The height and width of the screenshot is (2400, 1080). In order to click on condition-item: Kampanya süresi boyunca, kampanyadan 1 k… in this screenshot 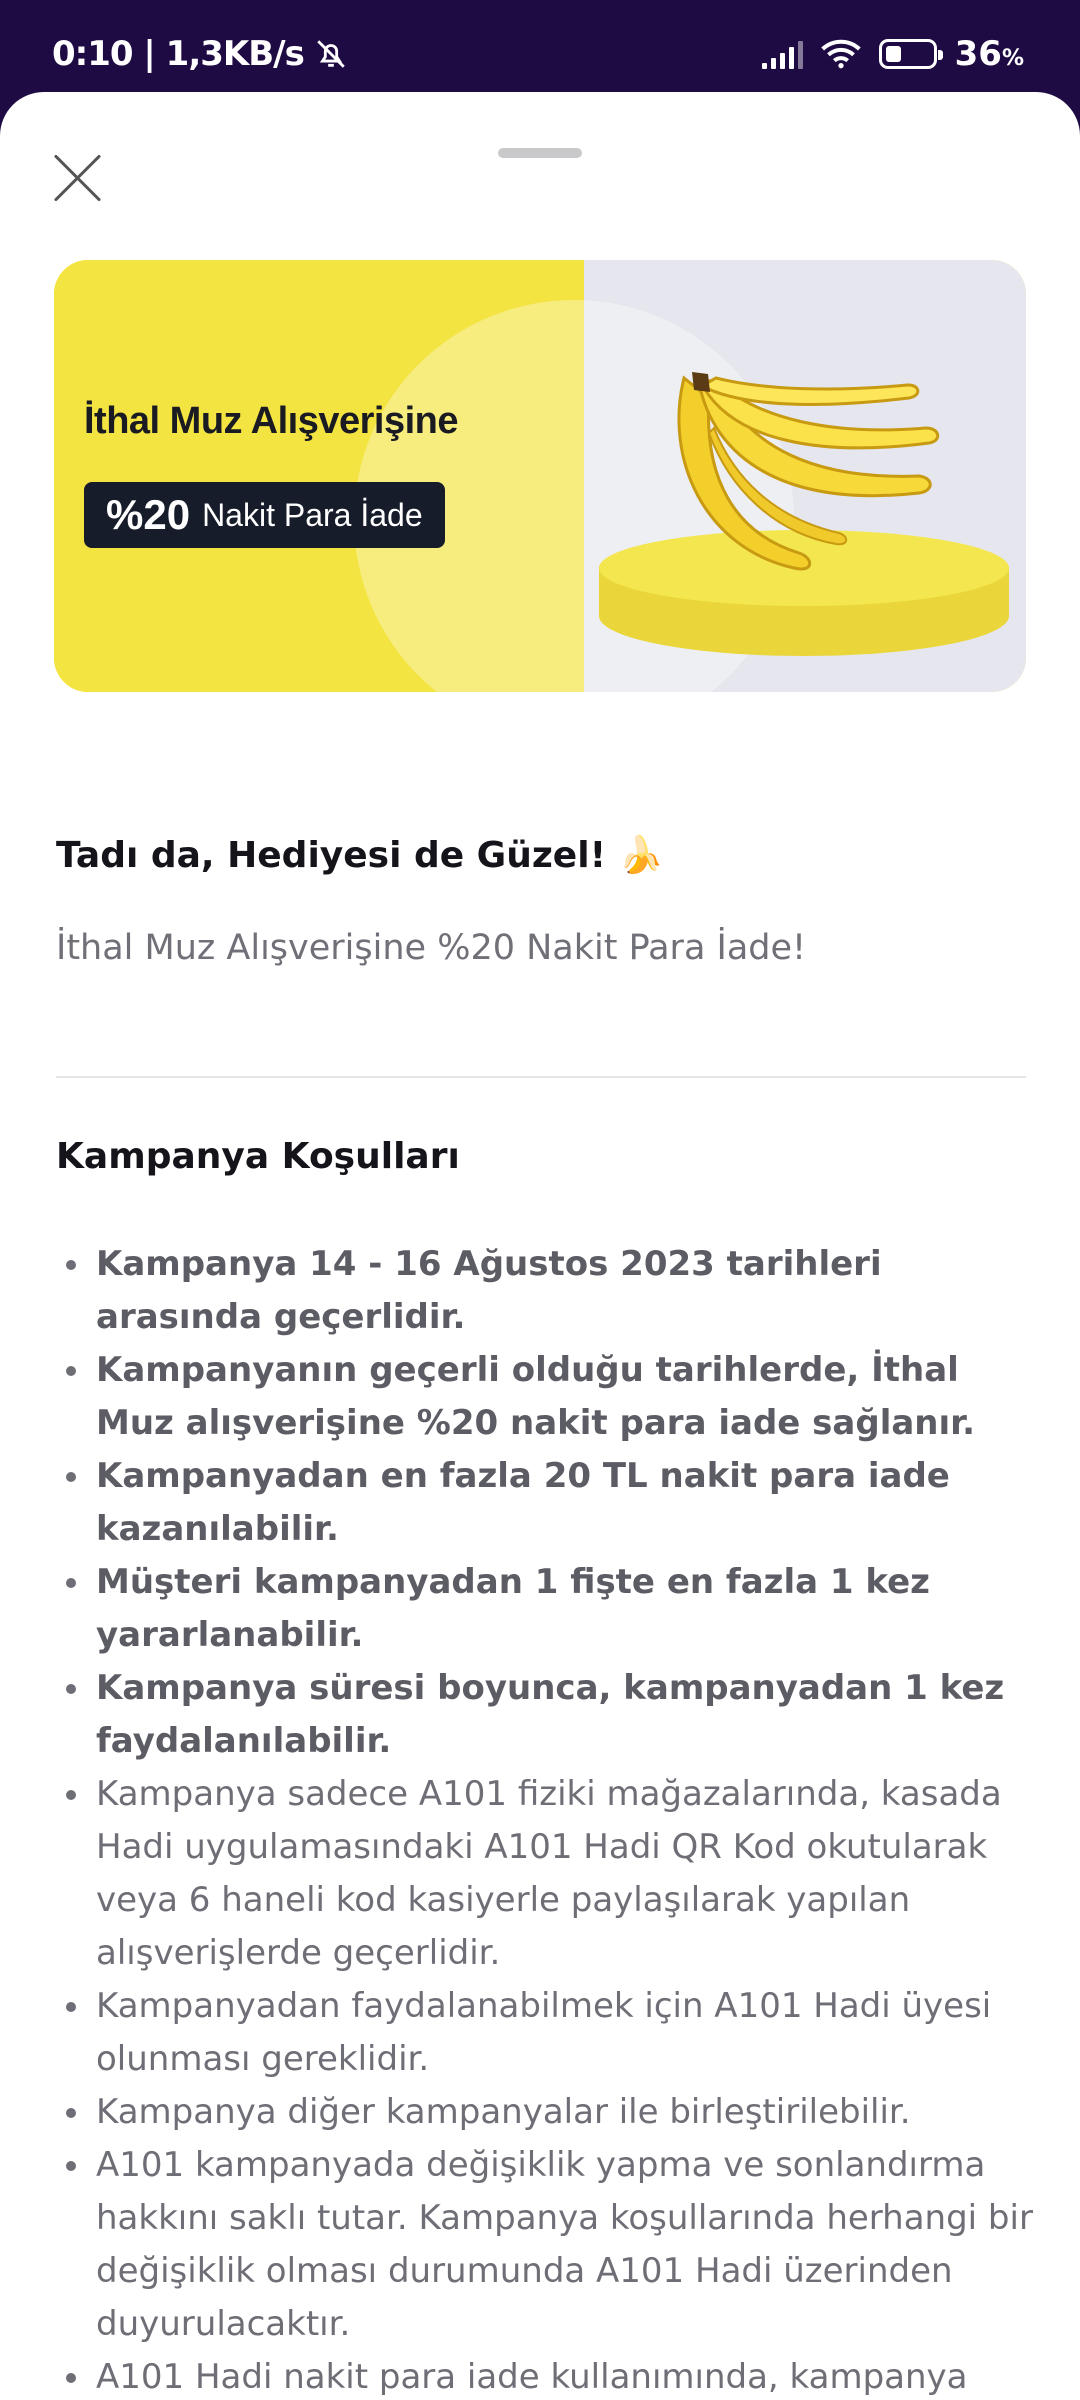, I will do `click(546, 1715)`.